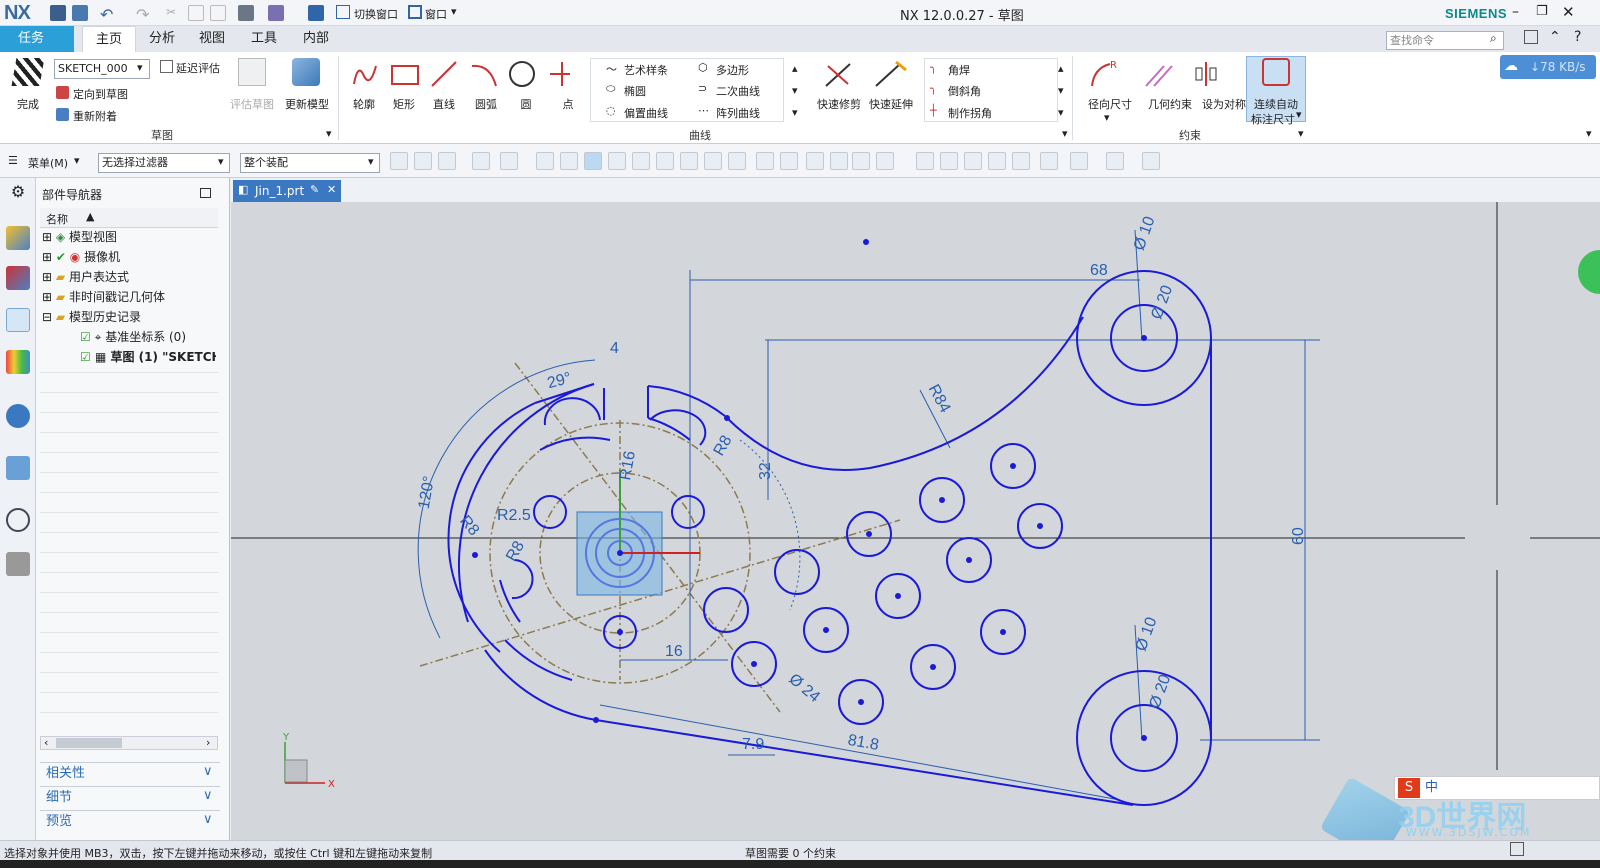 Image resolution: width=1600 pixels, height=868 pixels. Describe the element at coordinates (18, 278) in the screenshot. I see `constraint-navigator-icon` at that location.